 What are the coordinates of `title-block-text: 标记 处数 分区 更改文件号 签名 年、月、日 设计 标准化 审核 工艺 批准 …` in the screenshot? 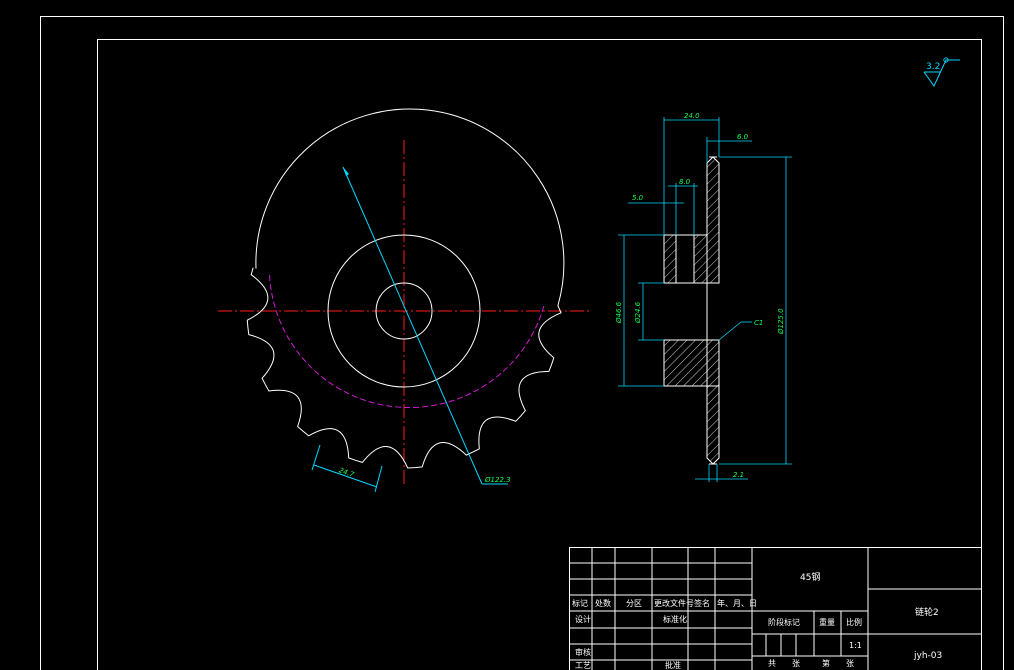 It's located at (757, 620).